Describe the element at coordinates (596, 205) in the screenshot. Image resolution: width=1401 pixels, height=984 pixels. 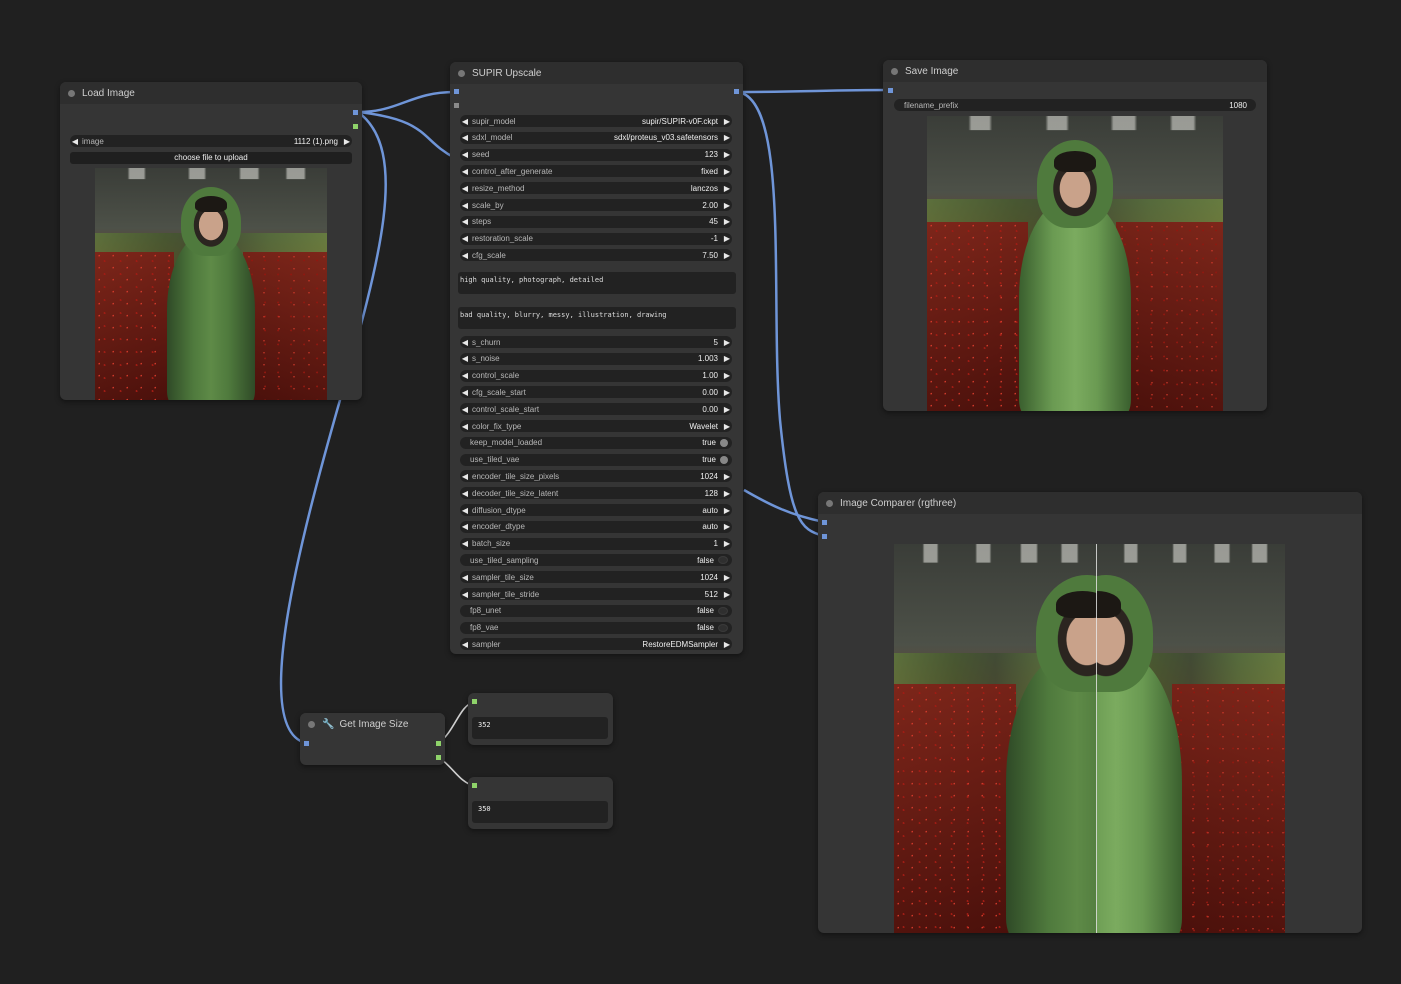
I see `widget-scale-by: ◀ scale_by 2.00 ▶` at that location.